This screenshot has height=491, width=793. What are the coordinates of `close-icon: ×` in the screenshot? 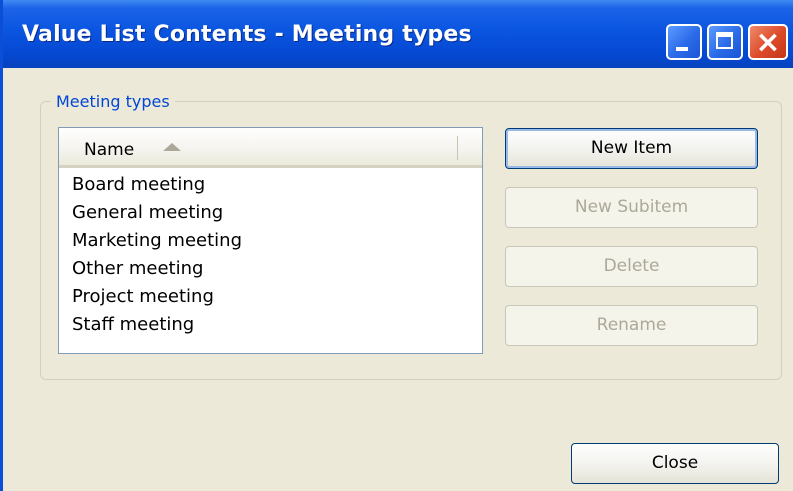 It's located at (768, 42).